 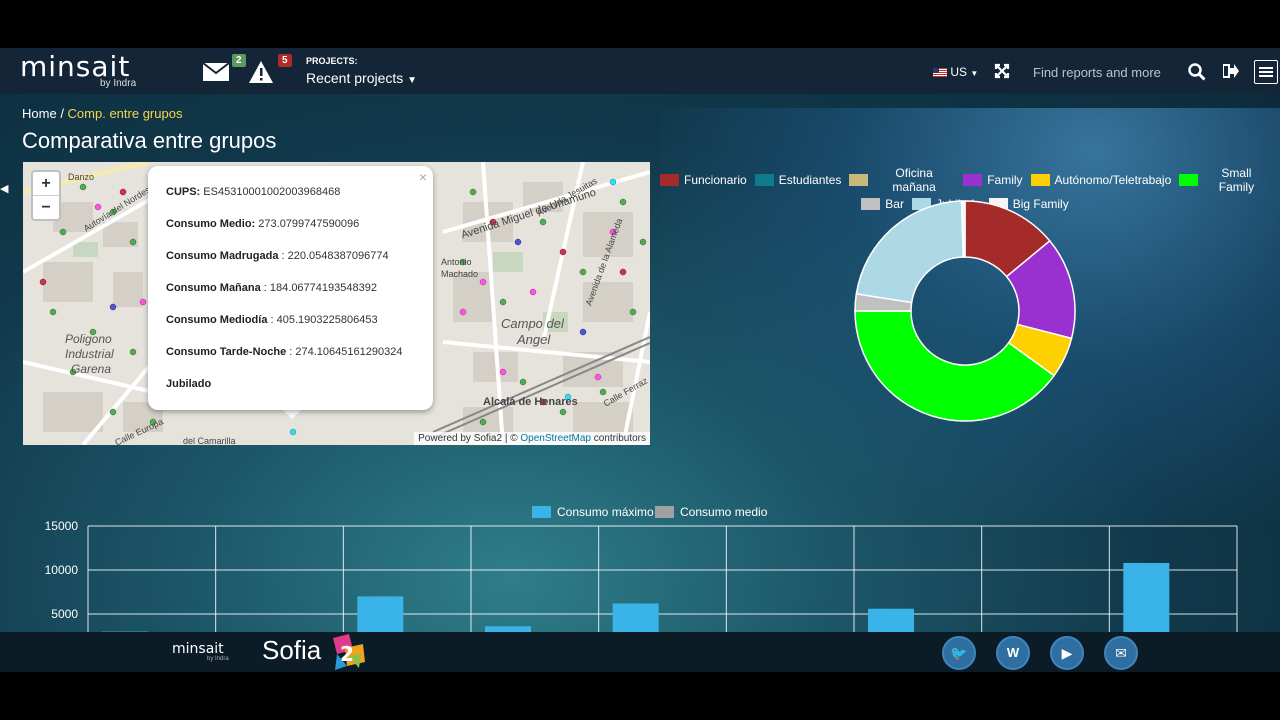 I want to click on messages-badge: 2, so click(x=239, y=60).